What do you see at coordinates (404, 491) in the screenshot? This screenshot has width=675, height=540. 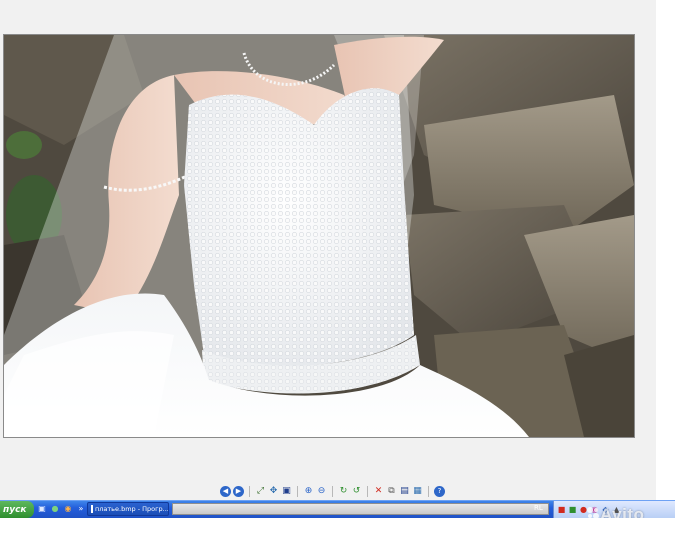 I see `save-icon: ▤` at bounding box center [404, 491].